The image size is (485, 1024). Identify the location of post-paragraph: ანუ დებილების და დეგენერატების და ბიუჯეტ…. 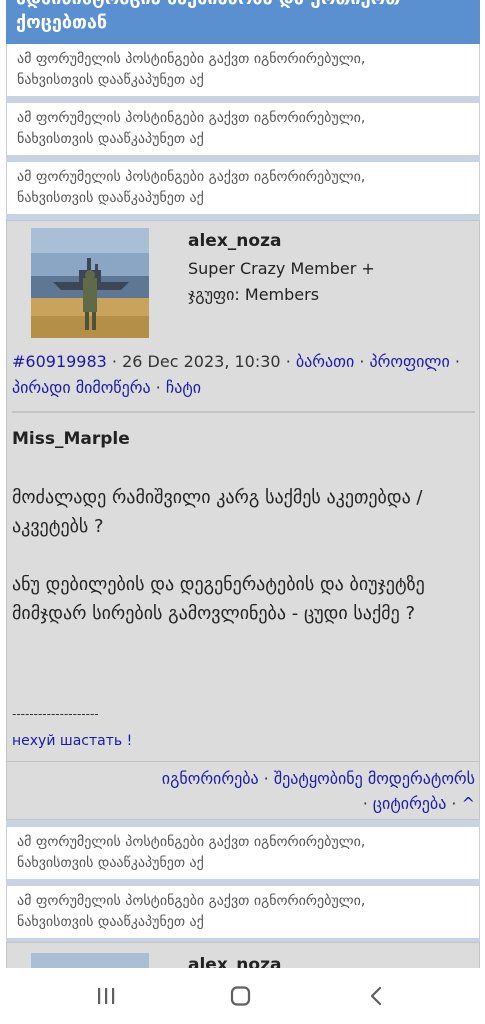
(218, 599).